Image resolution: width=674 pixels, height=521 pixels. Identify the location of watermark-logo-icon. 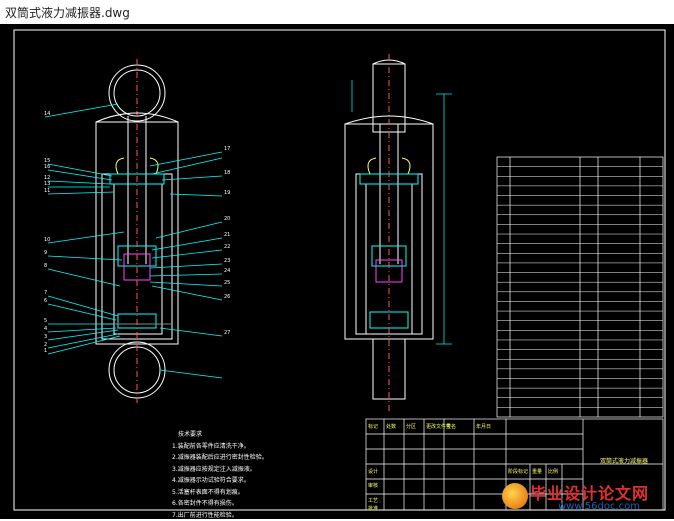
(515, 496).